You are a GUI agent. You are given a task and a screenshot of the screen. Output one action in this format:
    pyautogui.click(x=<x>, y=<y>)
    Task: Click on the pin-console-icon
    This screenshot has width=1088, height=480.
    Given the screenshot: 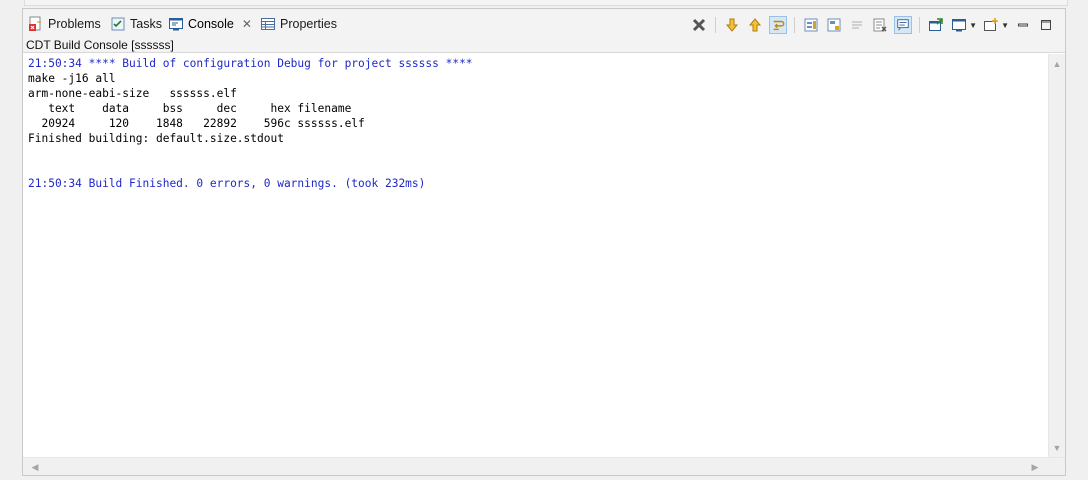 What is the action you would take?
    pyautogui.click(x=903, y=25)
    